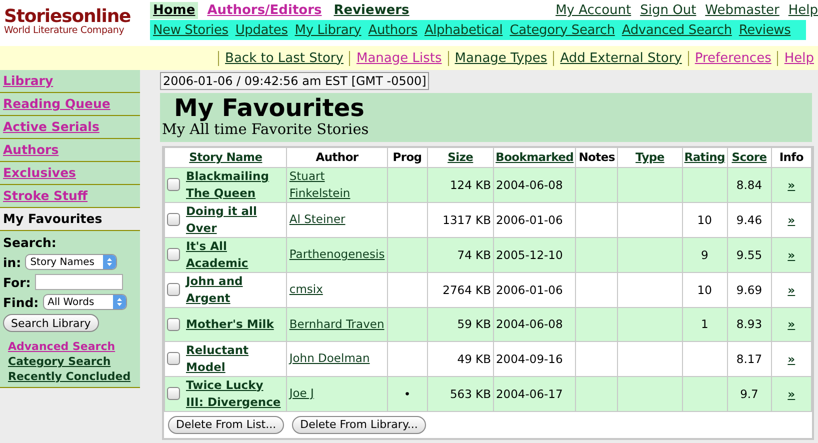 This screenshot has width=818, height=443. Describe the element at coordinates (749, 255) in the screenshot. I see `table-cell: 9.55` at that location.